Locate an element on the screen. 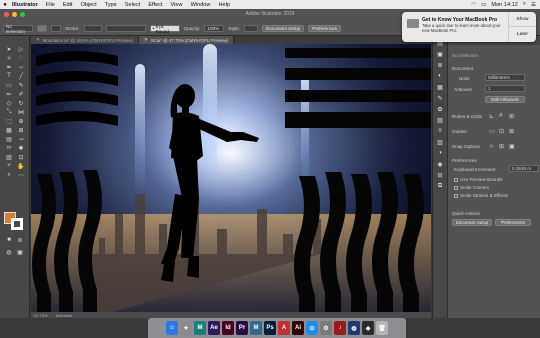 The height and width of the screenshot is (338, 540). graphic-styles-icon: ▧ is located at coordinates (440, 120).